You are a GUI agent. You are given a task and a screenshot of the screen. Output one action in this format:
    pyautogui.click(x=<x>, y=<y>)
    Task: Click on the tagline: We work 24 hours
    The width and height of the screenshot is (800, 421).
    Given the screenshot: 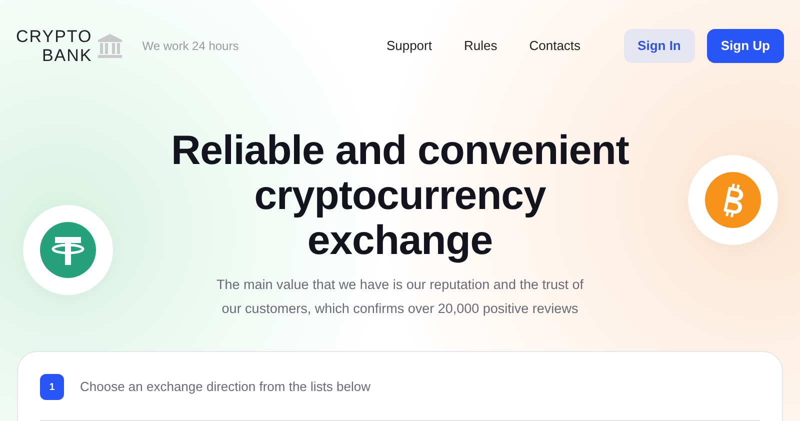 What is the action you would take?
    pyautogui.click(x=190, y=46)
    